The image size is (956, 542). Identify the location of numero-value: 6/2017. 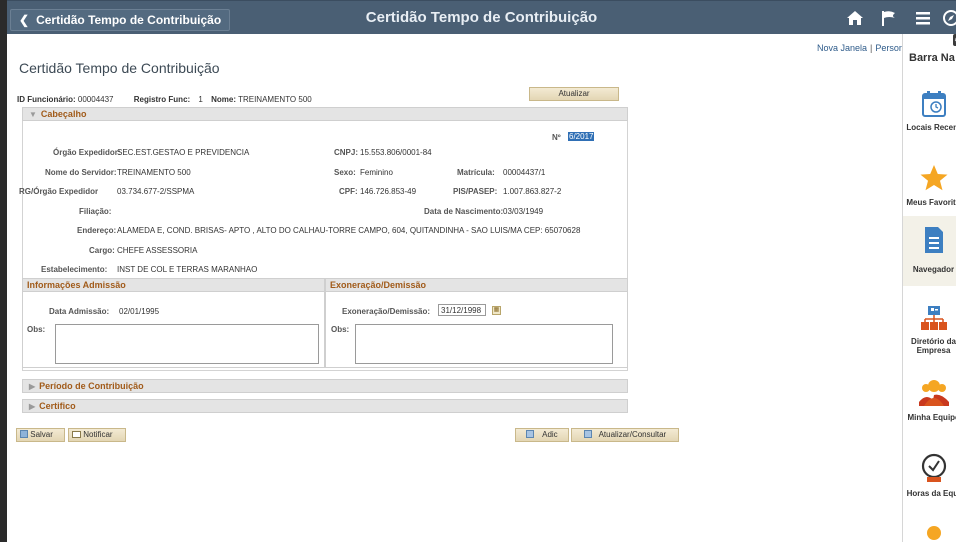
(581, 136).